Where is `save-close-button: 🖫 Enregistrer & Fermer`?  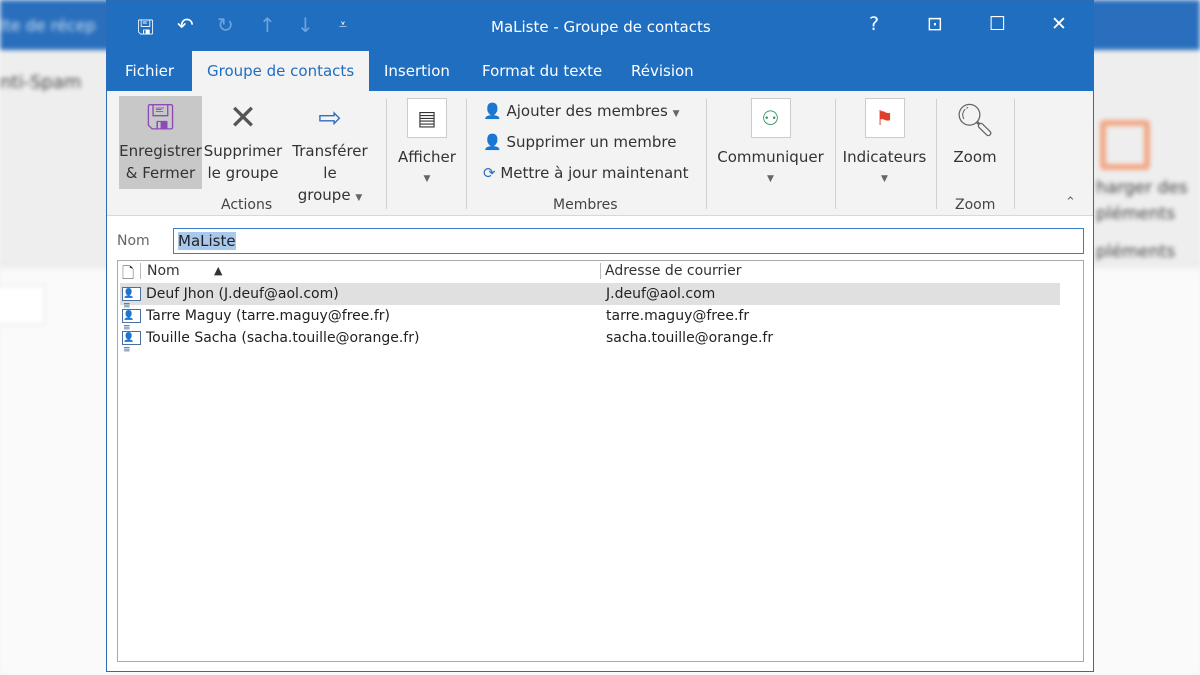 save-close-button: 🖫 Enregistrer & Fermer is located at coordinates (160, 142).